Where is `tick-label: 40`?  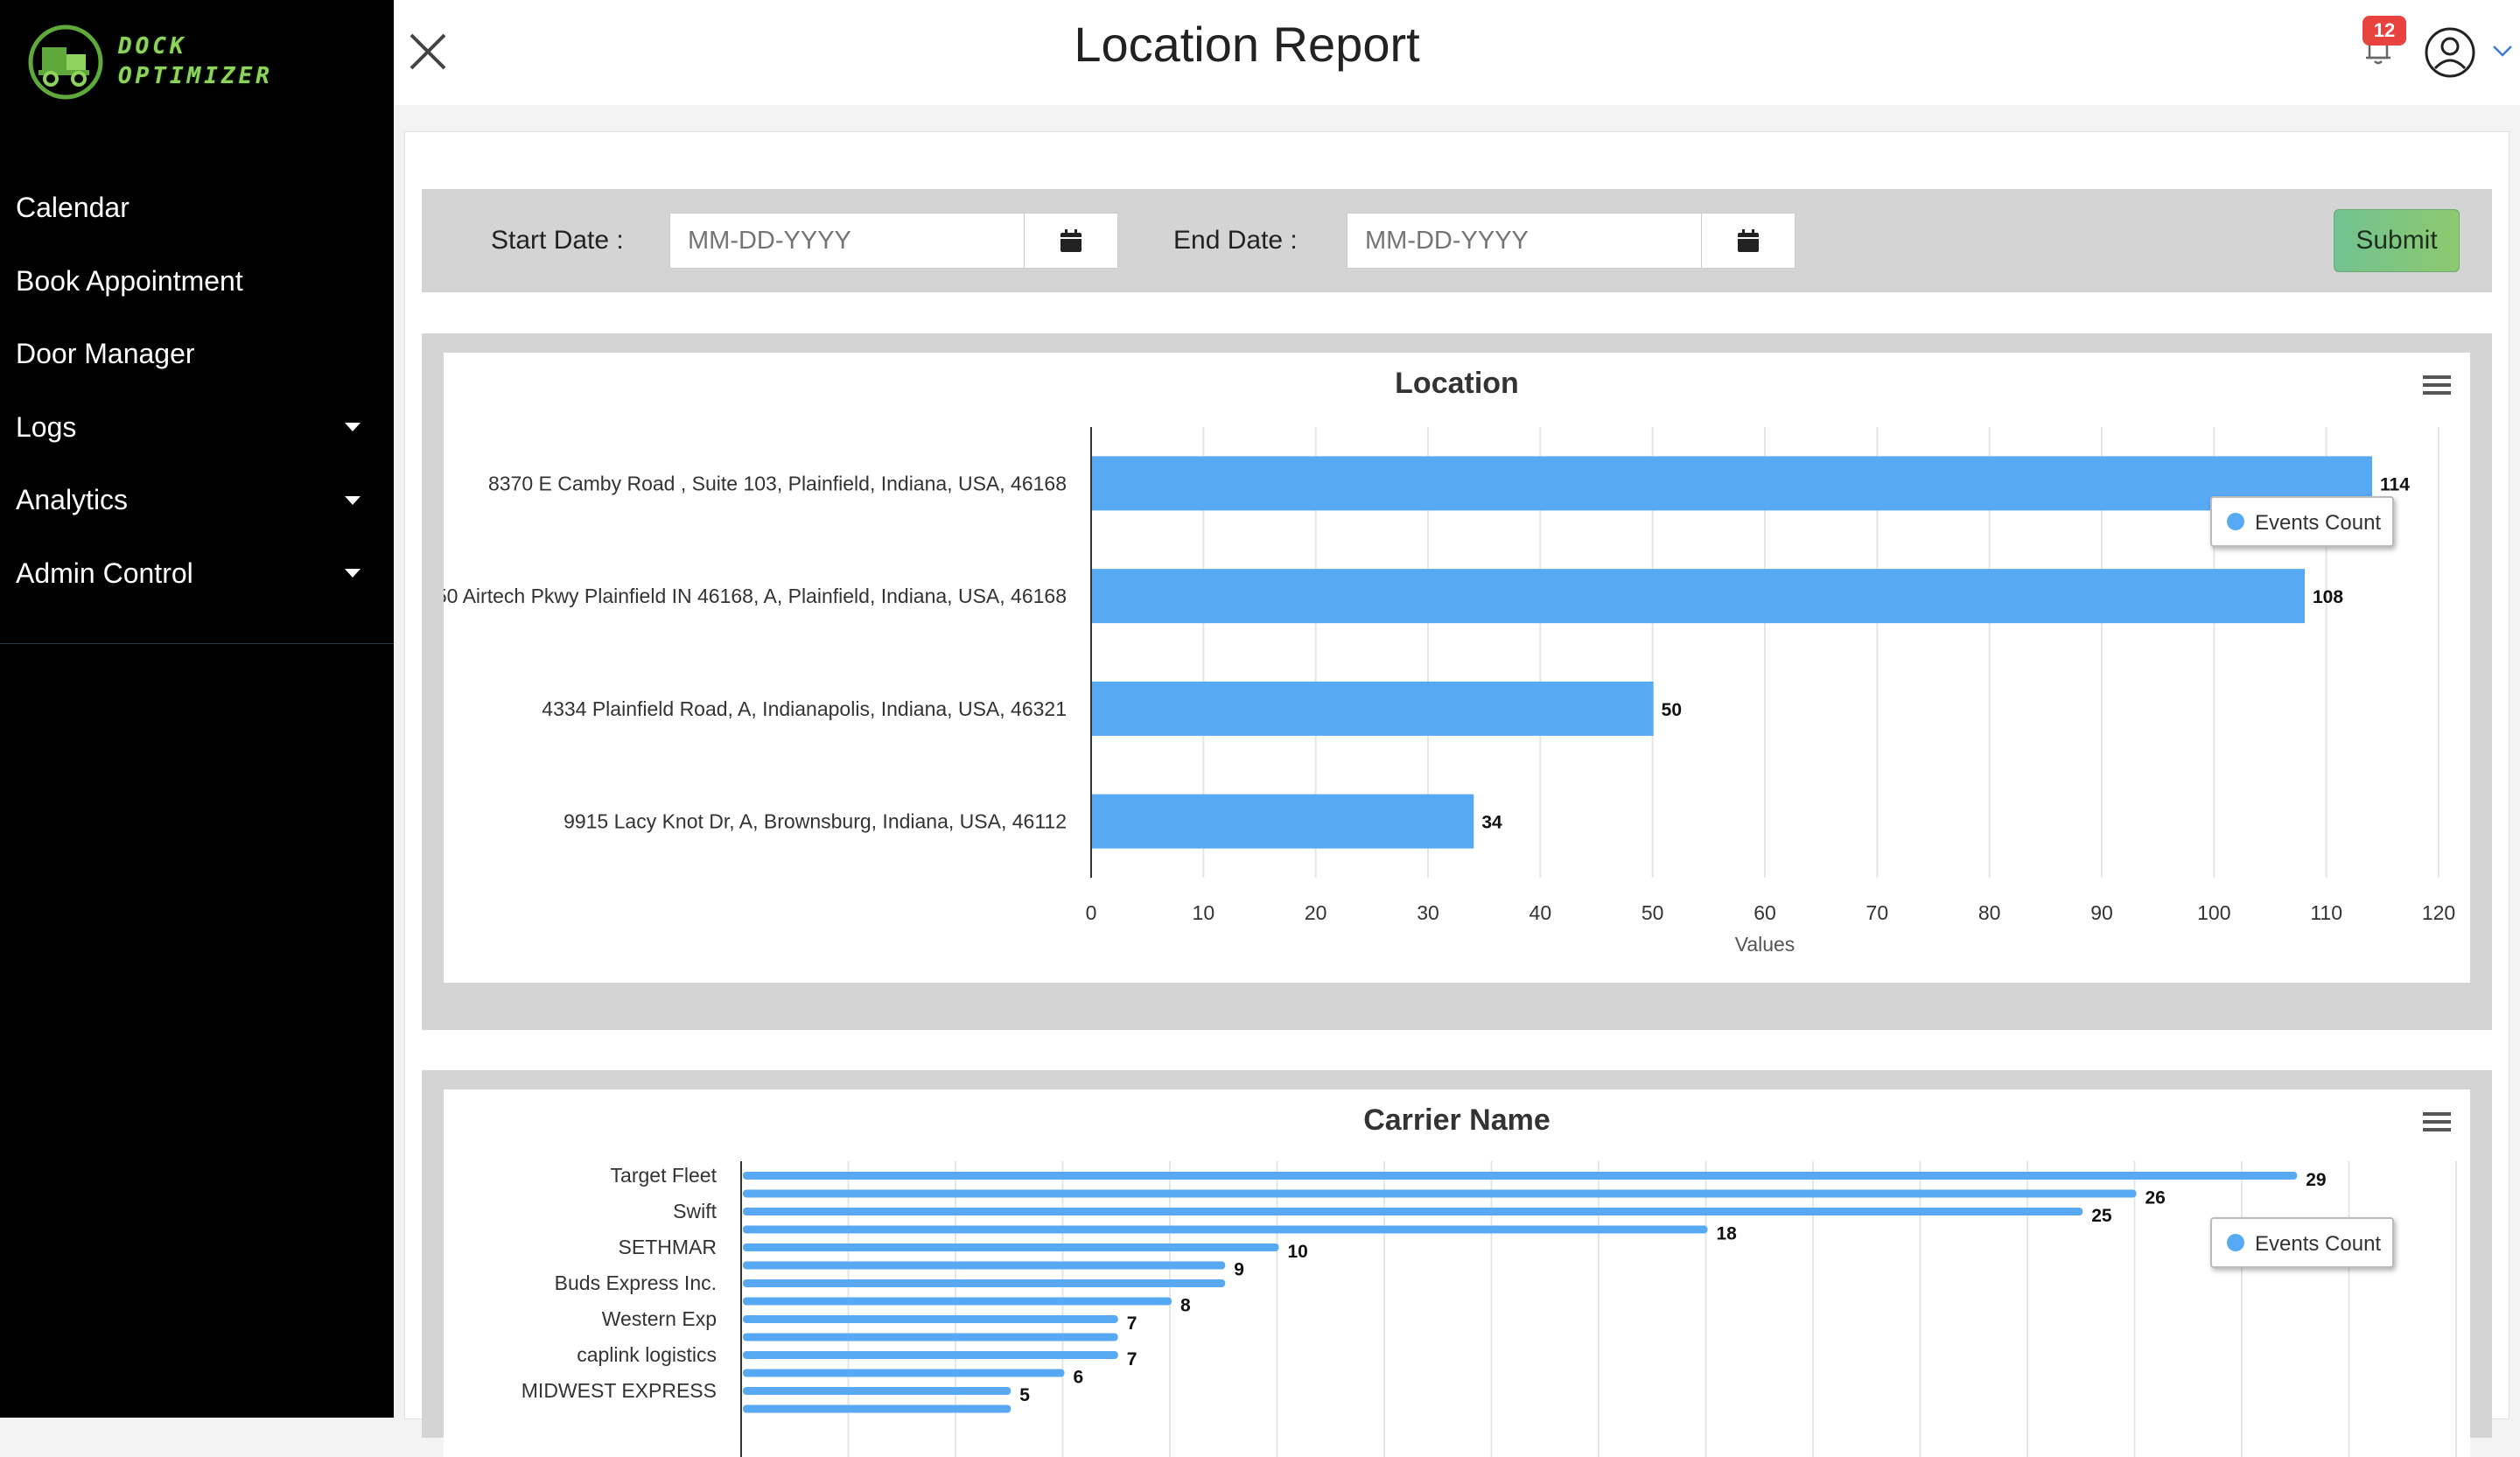
tick-label: 40 is located at coordinates (1541, 912).